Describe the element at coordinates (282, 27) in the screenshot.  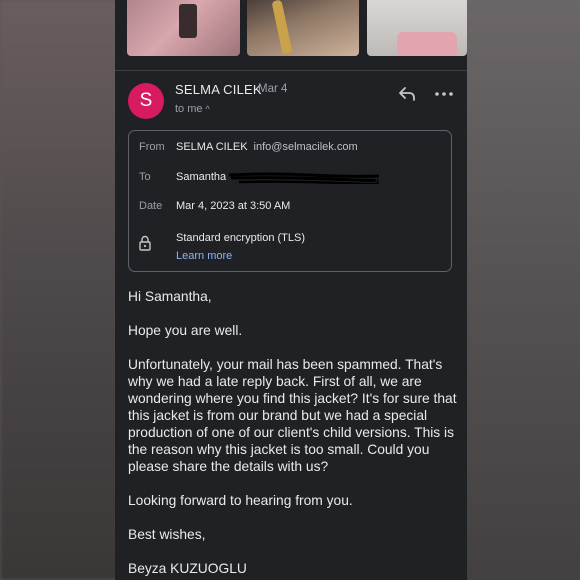
I see `zipper-detail` at that location.